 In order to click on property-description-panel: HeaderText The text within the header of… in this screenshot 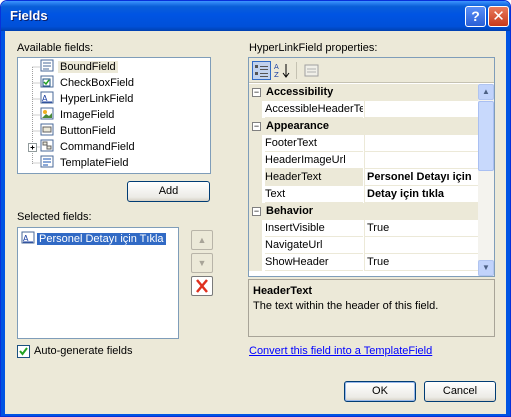, I will do `click(371, 308)`.